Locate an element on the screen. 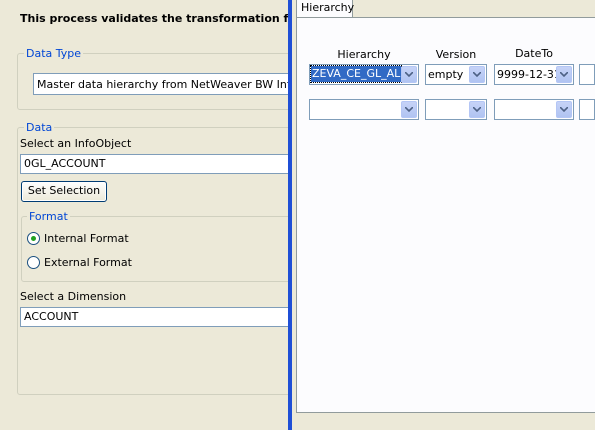 This screenshot has width=595, height=430. infoobject-field: 0GL_ACCOUNT is located at coordinates (156, 164).